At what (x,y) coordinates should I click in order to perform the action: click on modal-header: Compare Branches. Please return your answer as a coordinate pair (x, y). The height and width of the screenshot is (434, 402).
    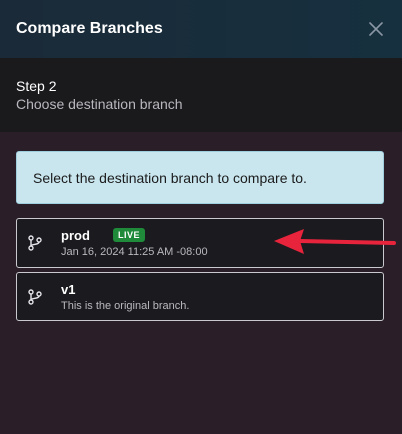
    Looking at the image, I should click on (201, 29).